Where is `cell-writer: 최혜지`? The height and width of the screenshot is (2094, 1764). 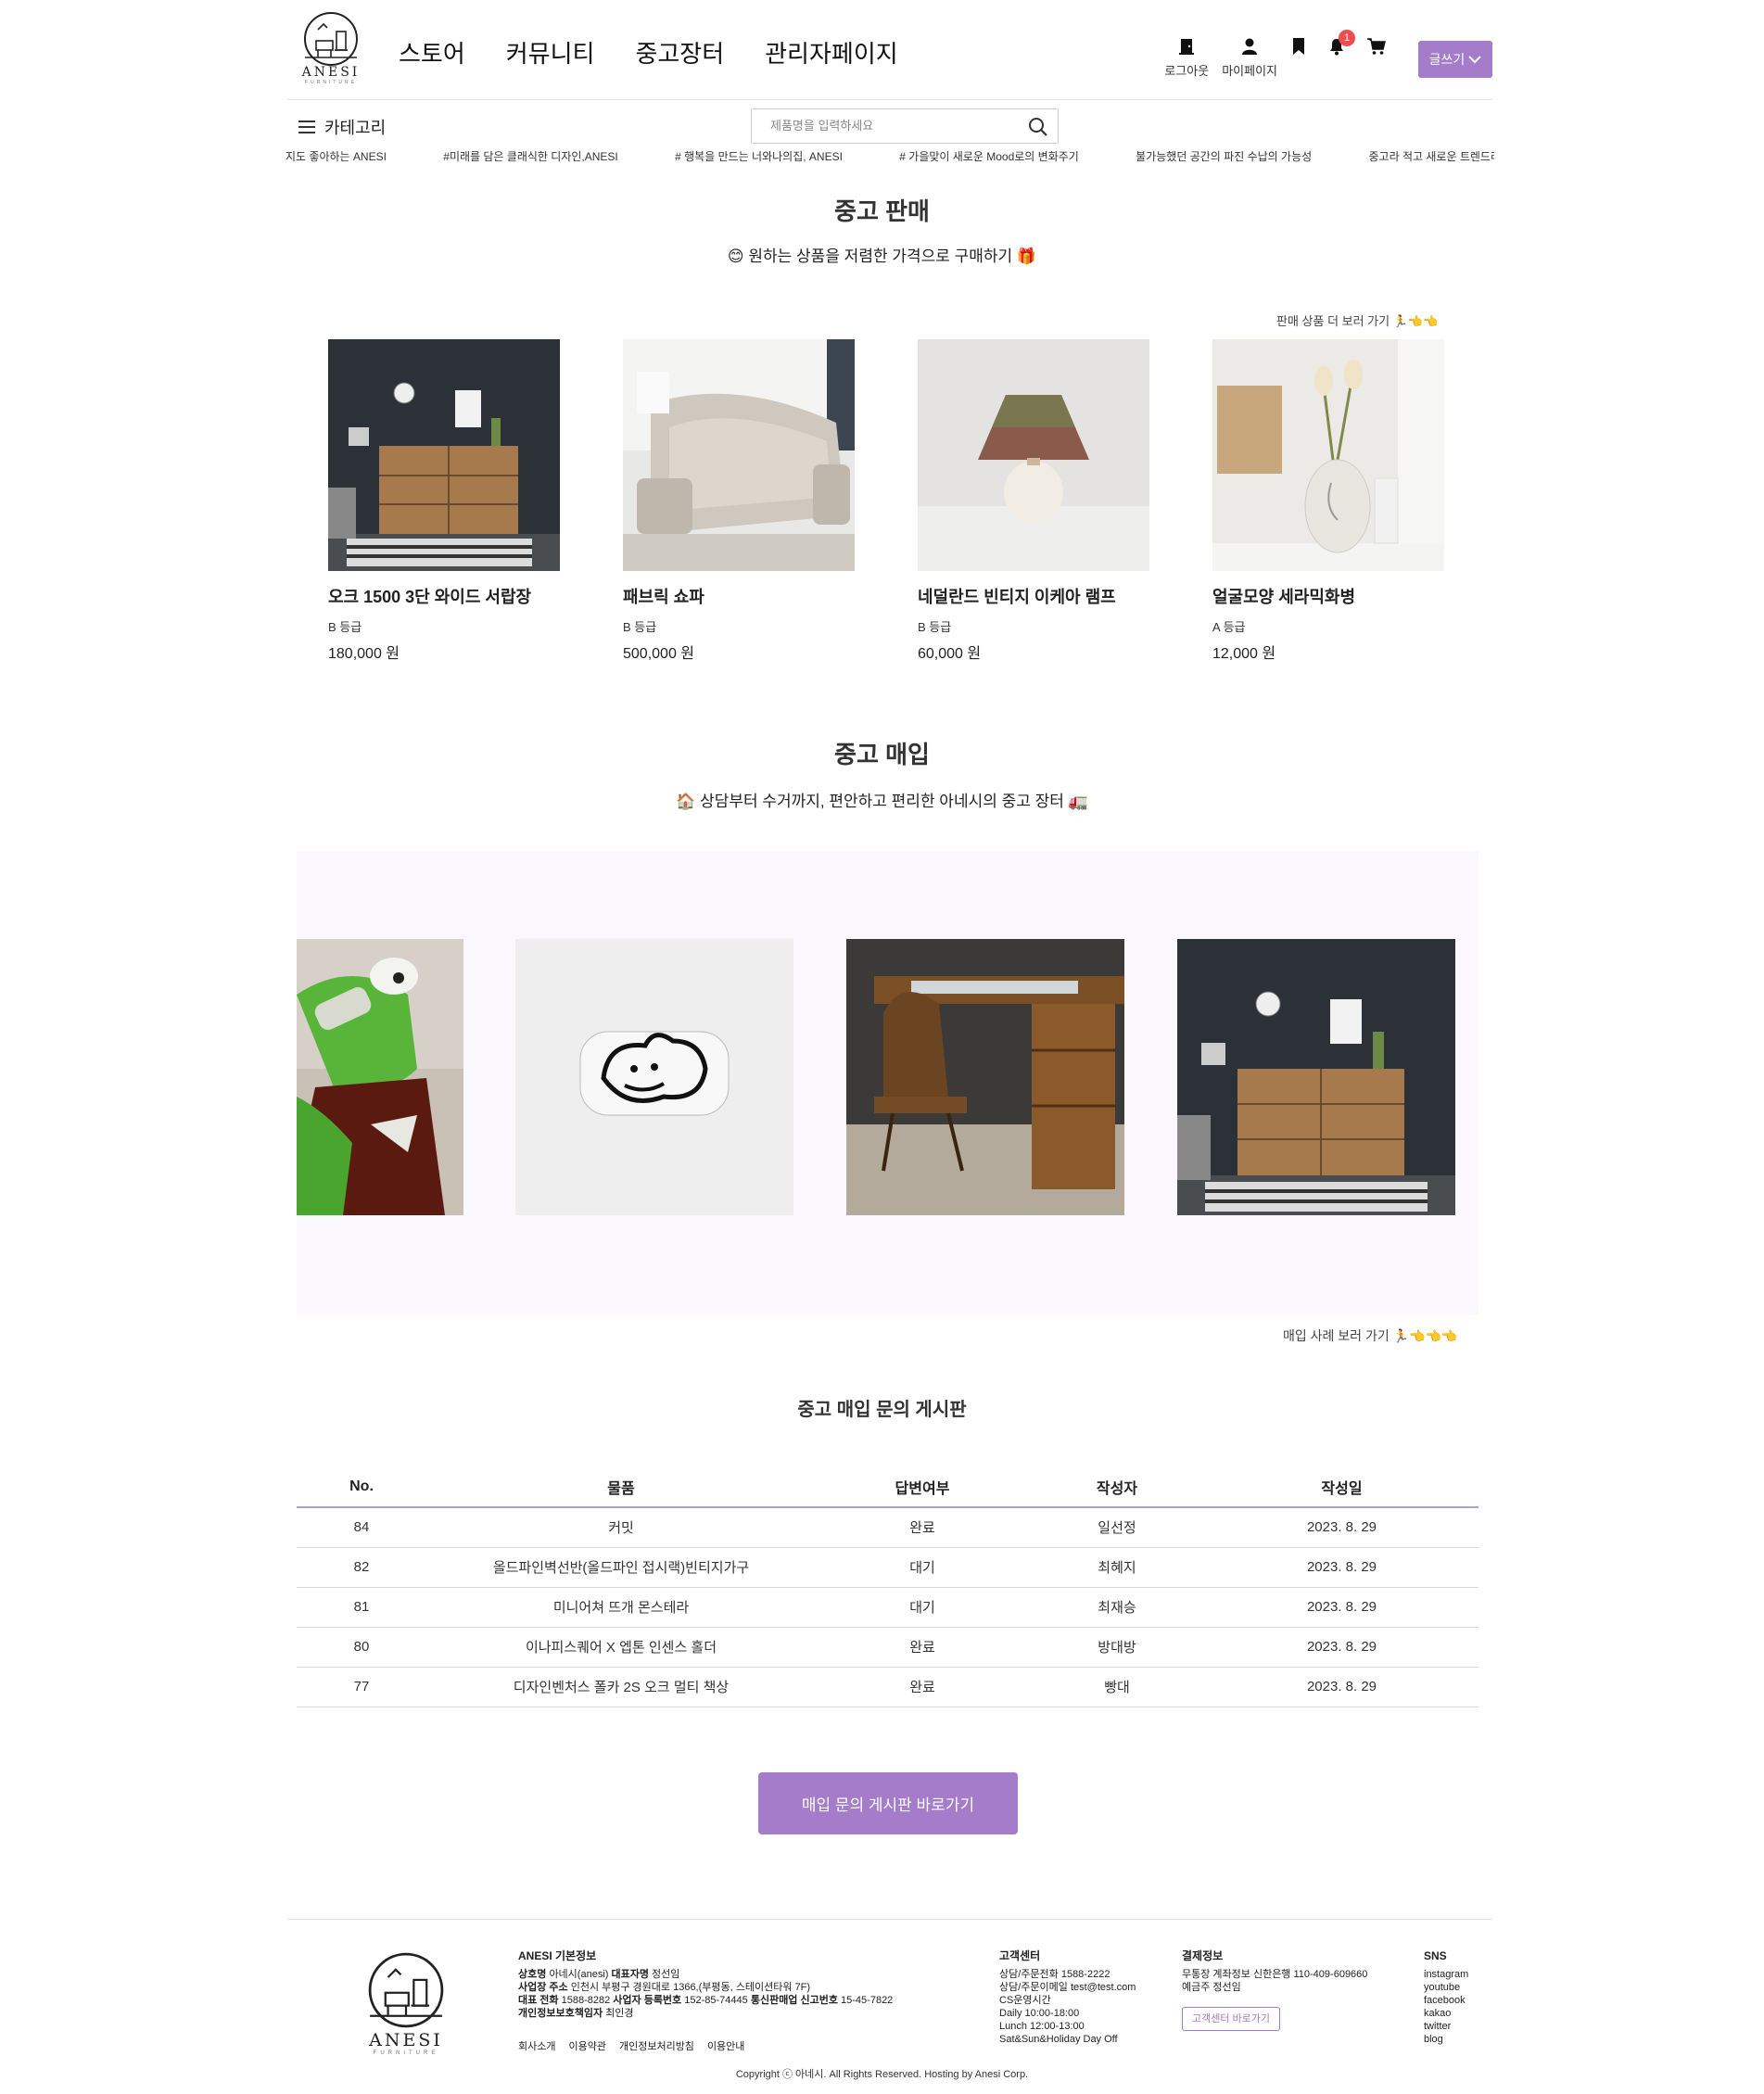 cell-writer: 최혜지 is located at coordinates (1117, 1567).